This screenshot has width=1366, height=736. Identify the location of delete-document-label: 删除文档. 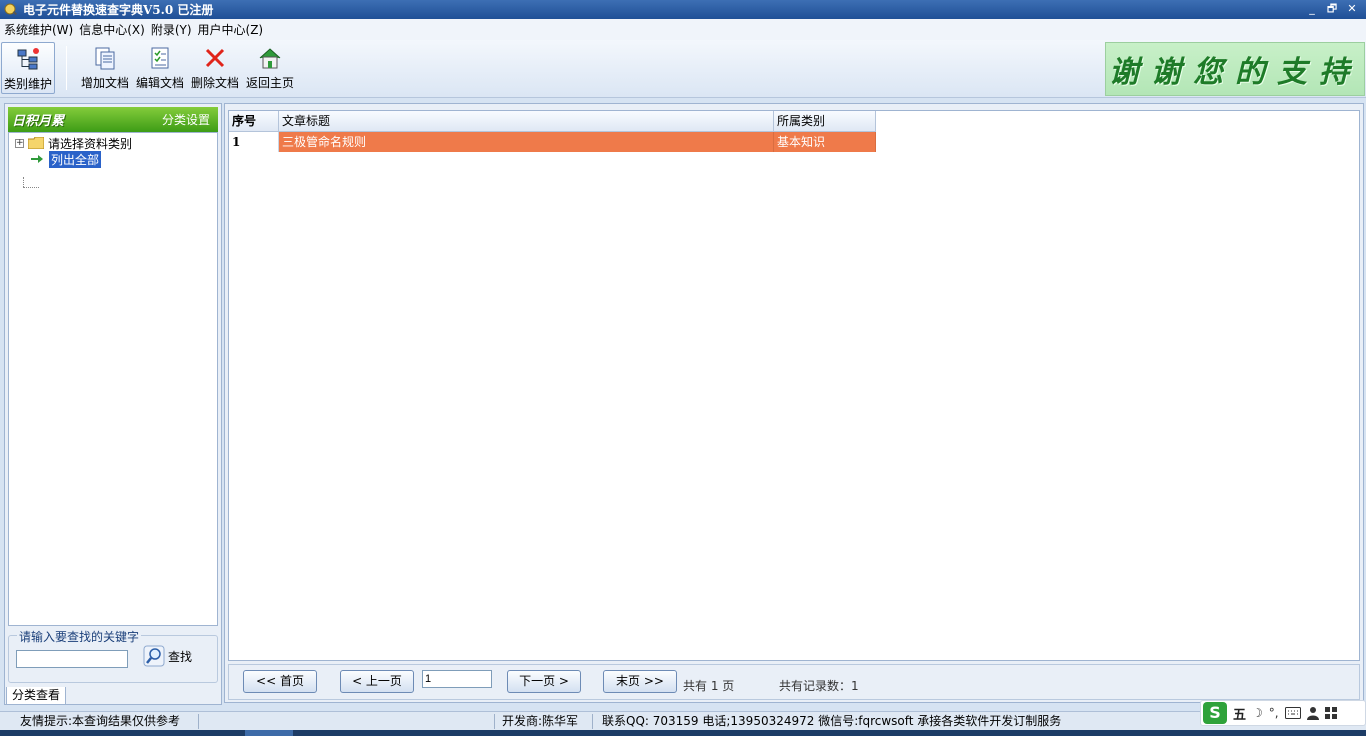
(214, 83).